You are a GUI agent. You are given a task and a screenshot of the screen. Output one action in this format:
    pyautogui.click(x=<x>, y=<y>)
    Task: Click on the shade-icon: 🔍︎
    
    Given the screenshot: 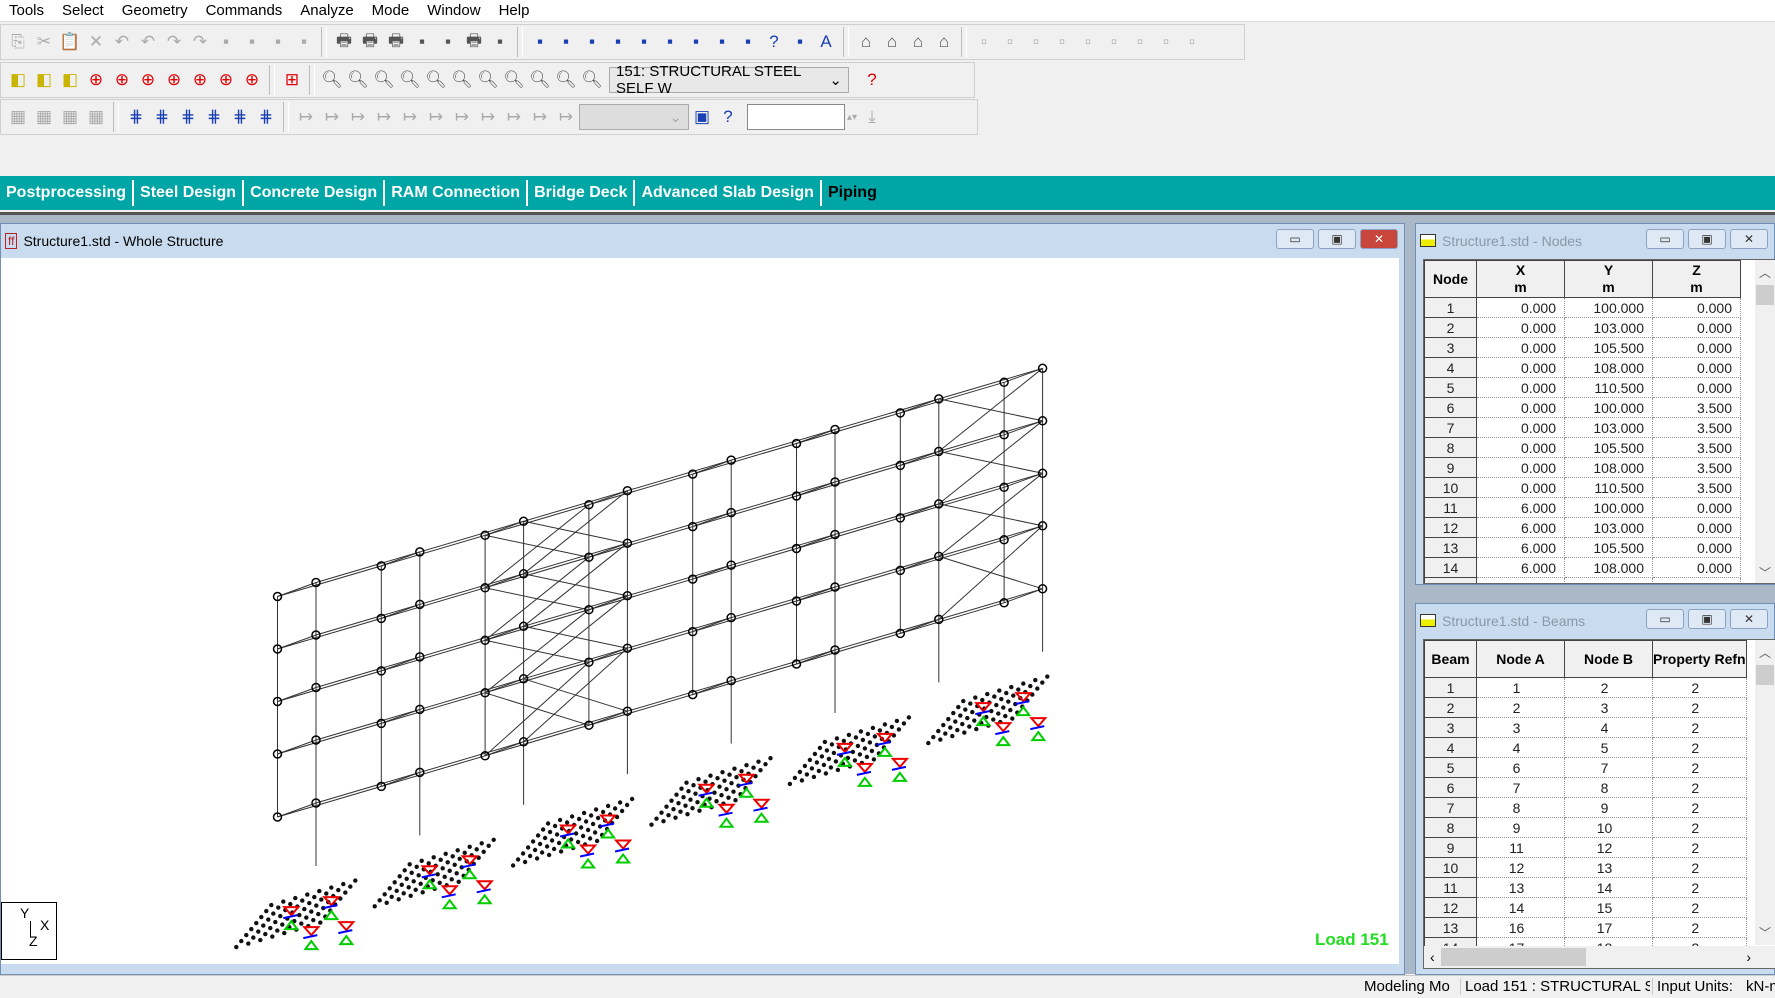 What is the action you would take?
    pyautogui.click(x=592, y=80)
    